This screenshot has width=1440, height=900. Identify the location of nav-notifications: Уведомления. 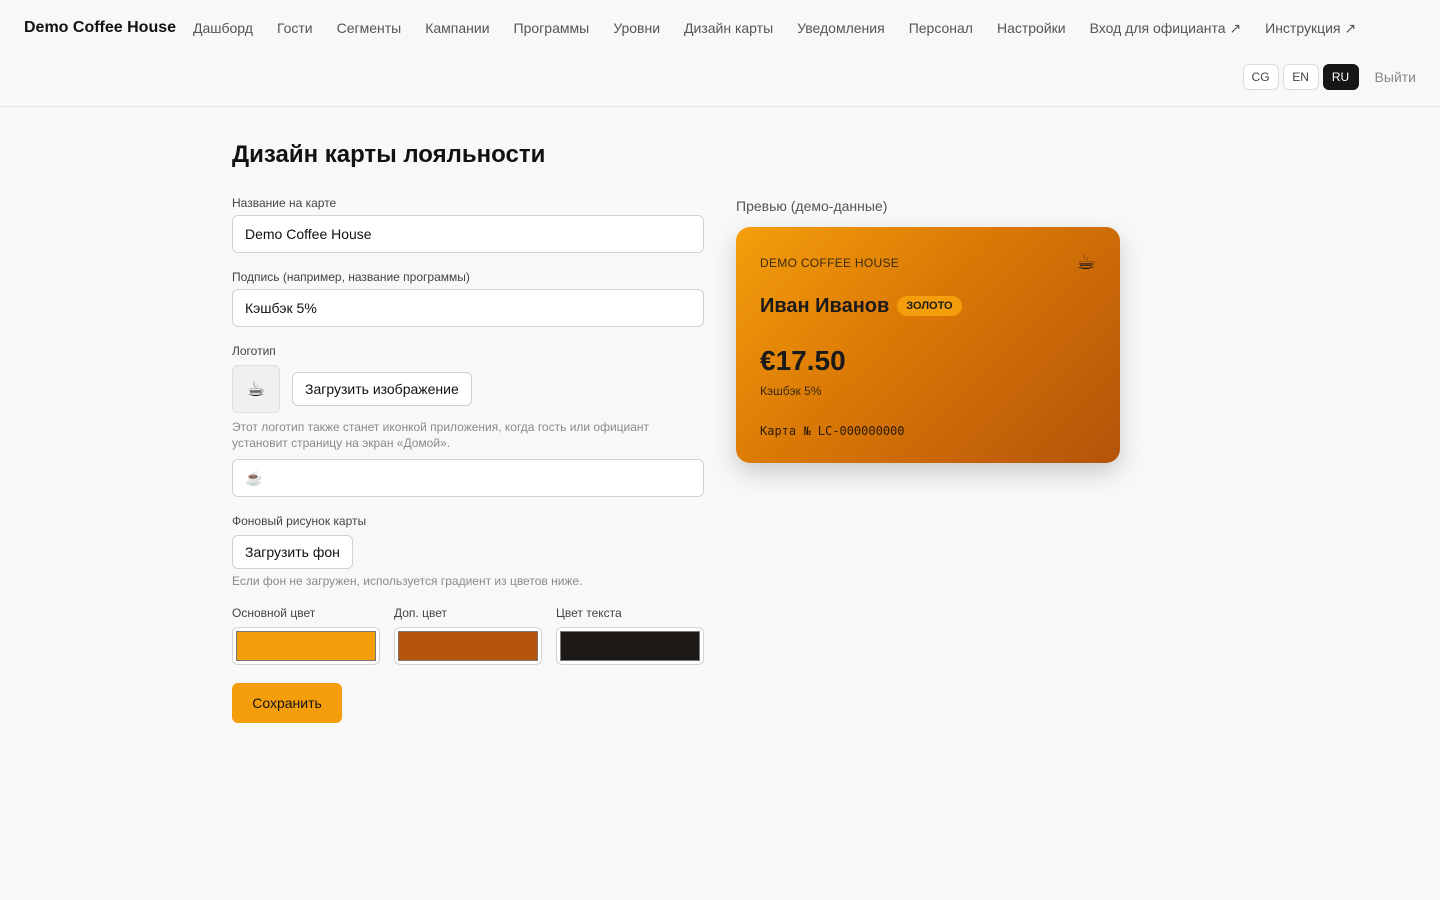
(841, 28).